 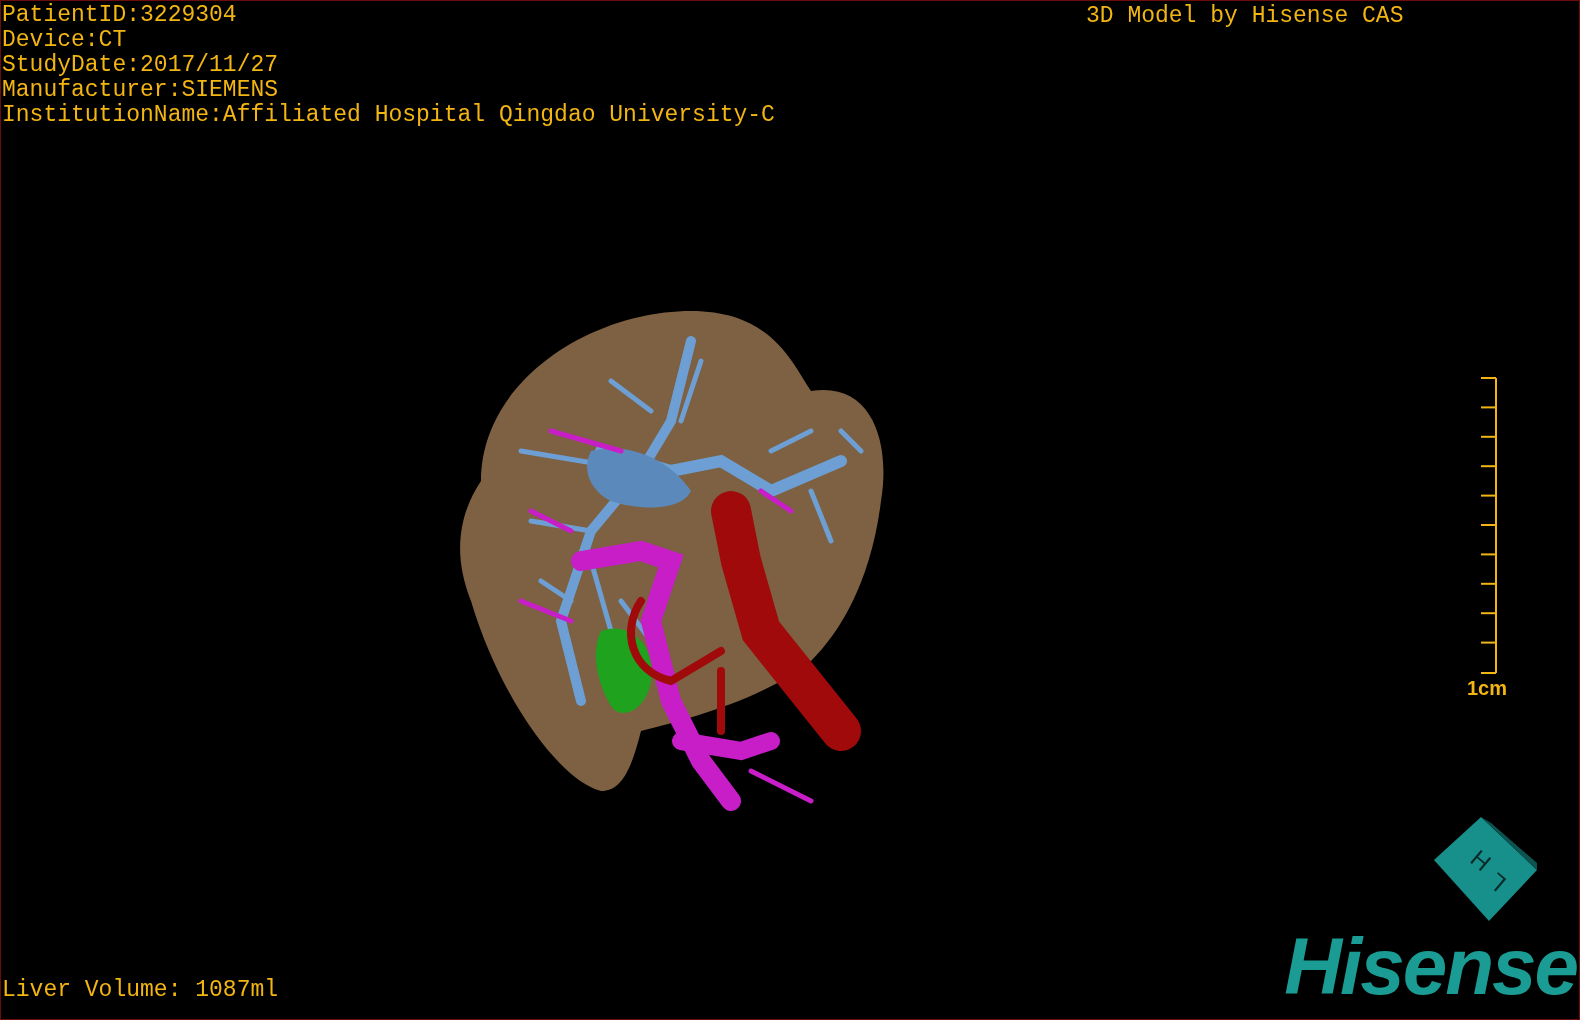 What do you see at coordinates (1430, 967) in the screenshot?
I see `brand-logo: Hisense` at bounding box center [1430, 967].